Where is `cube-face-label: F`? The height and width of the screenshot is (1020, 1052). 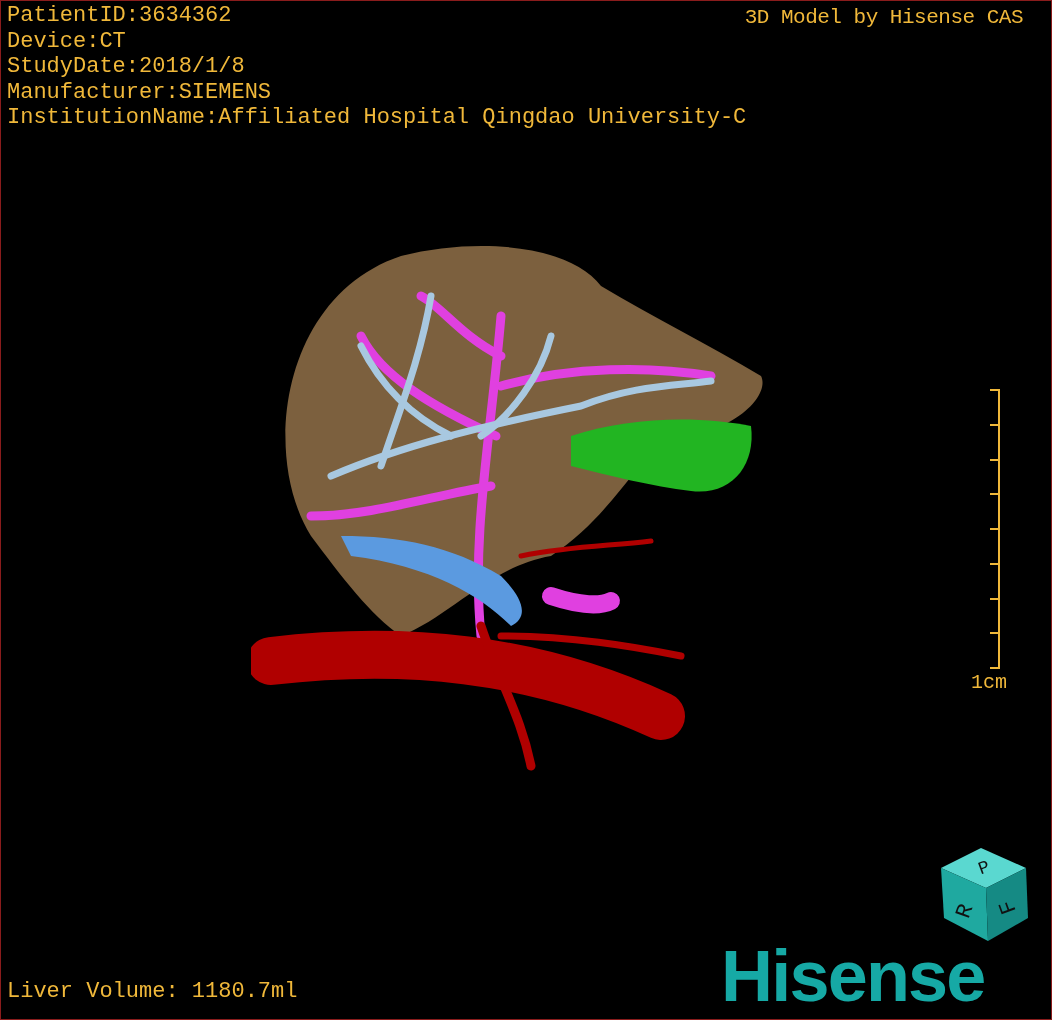 cube-face-label: F is located at coordinates (1008, 907).